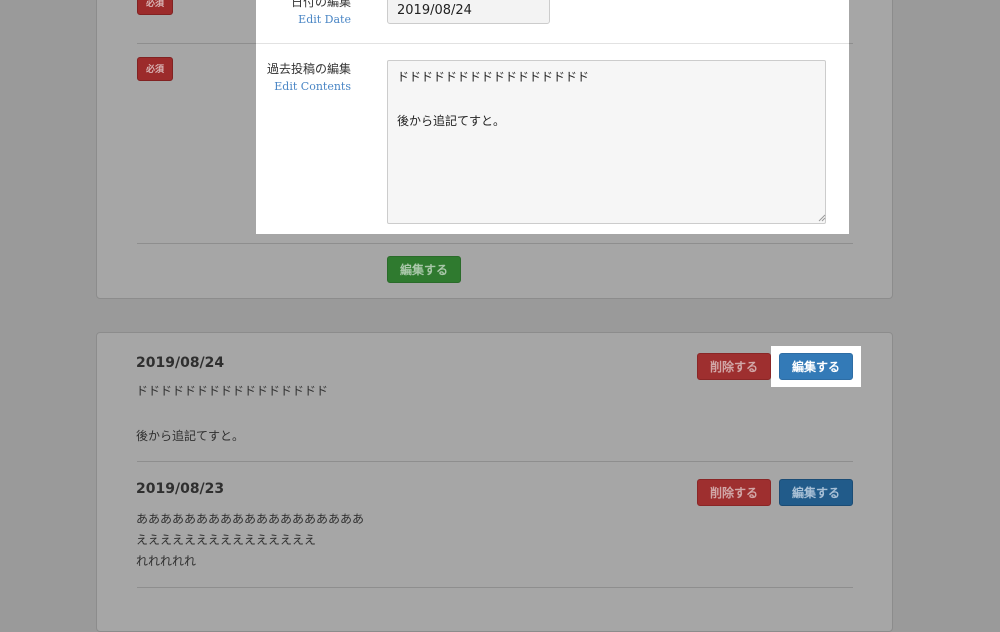 The height and width of the screenshot is (632, 1000). Describe the element at coordinates (606, 142) in the screenshot. I see `content-textarea` at that location.